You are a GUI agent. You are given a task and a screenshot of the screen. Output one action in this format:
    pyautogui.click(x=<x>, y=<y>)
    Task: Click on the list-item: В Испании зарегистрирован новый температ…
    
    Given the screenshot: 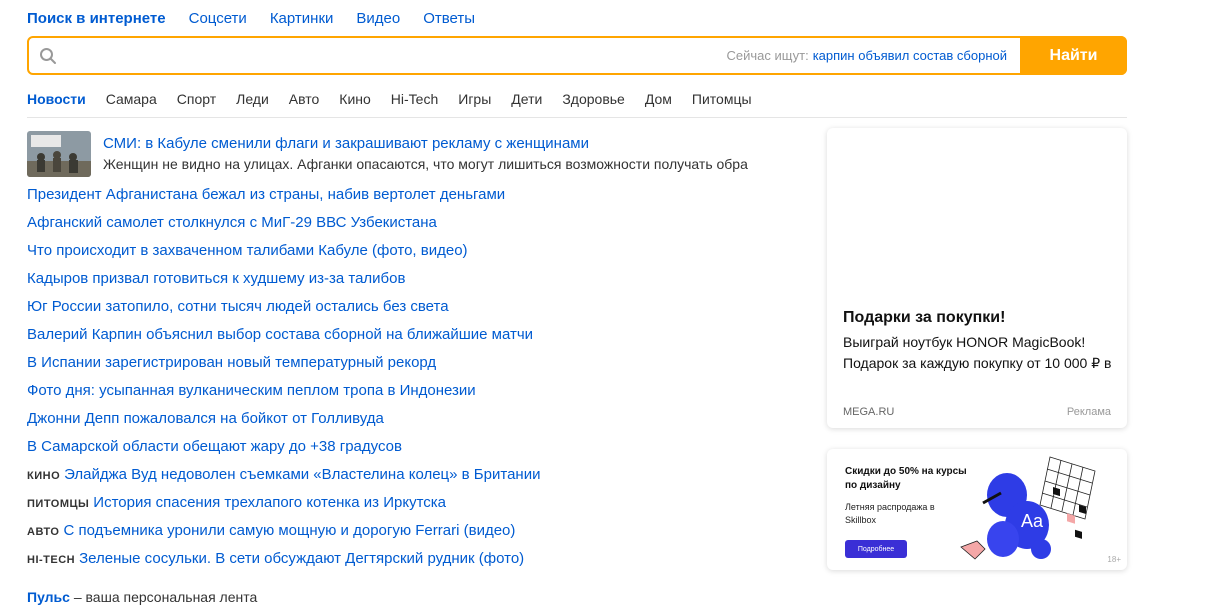 What is the action you would take?
    pyautogui.click(x=417, y=366)
    